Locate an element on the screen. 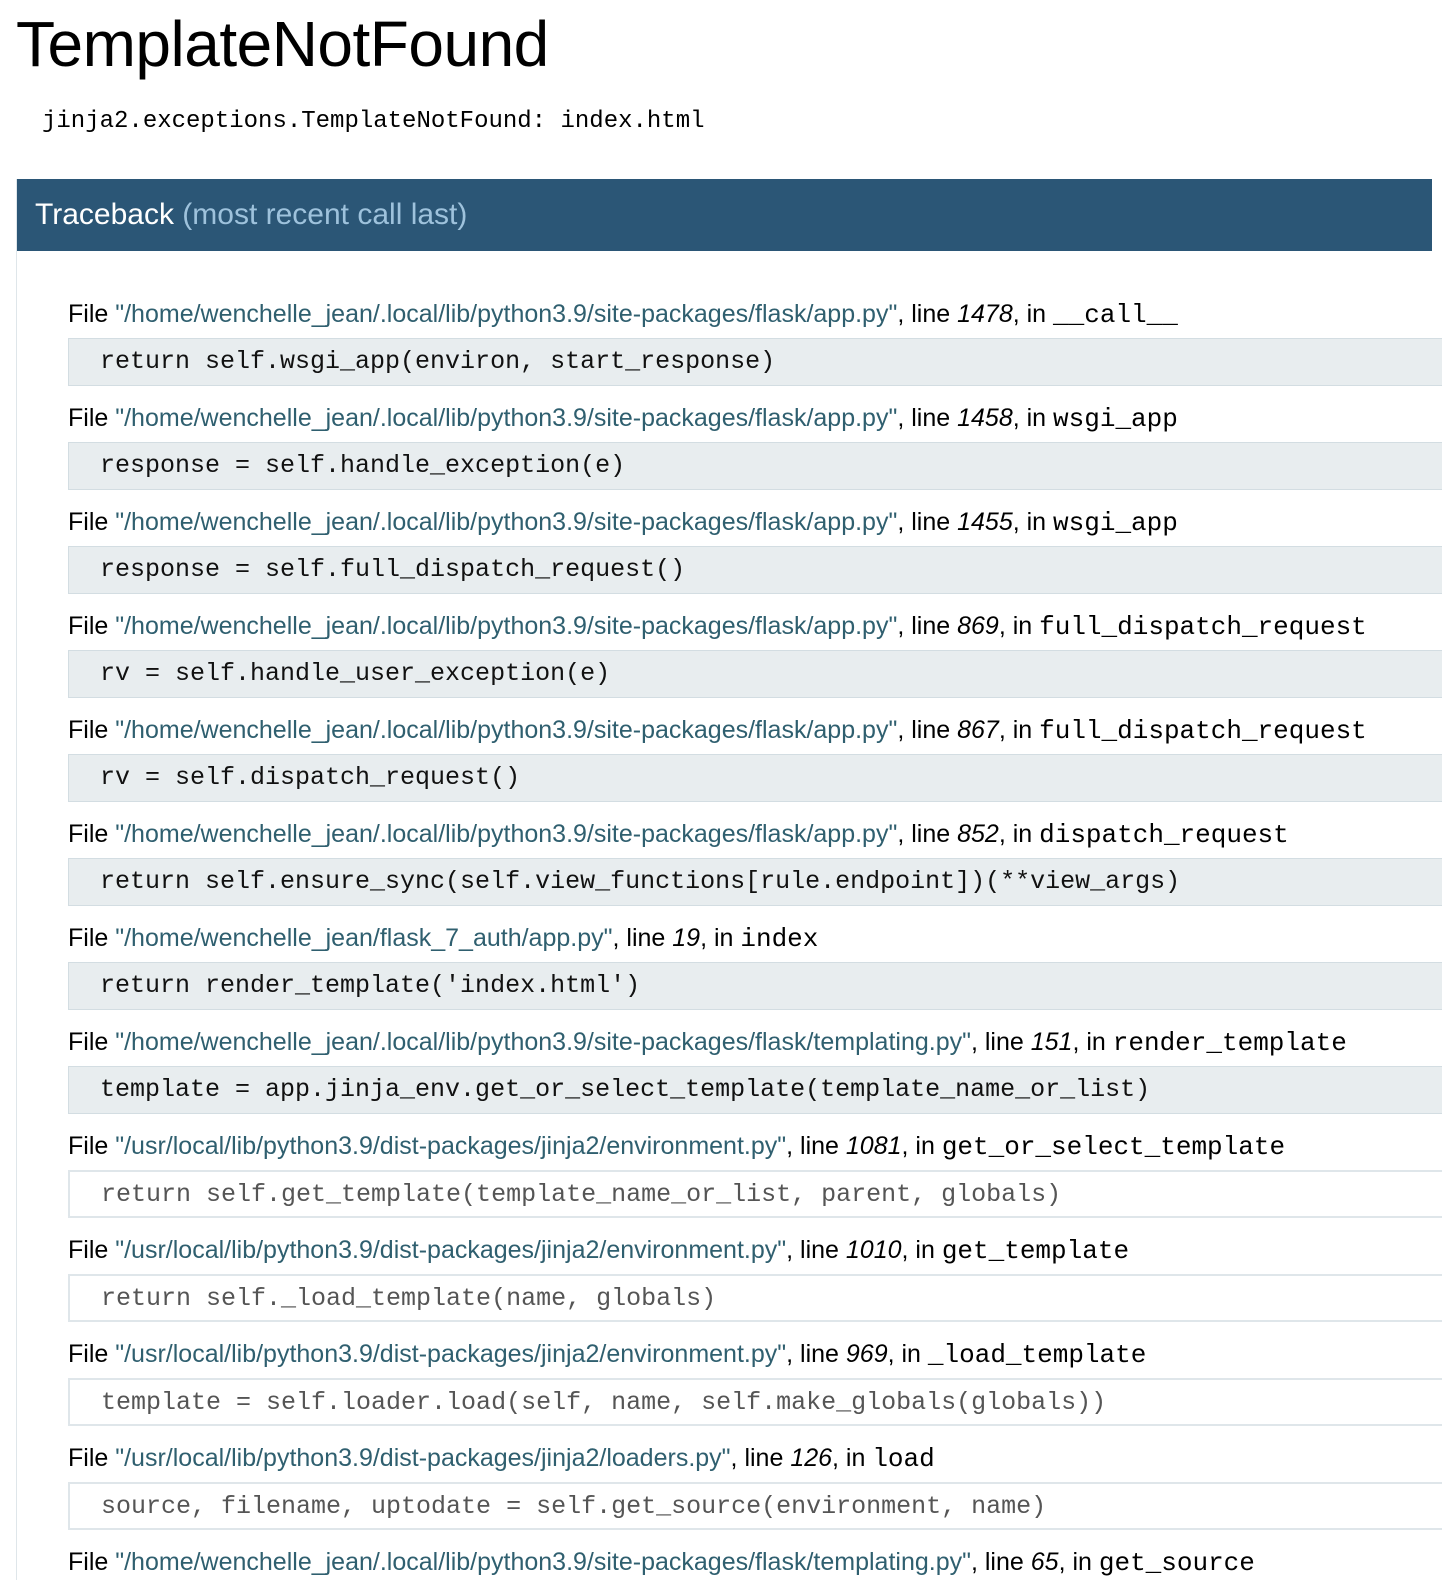 This screenshot has width=1442, height=1580. traceback-subheading: (most recent call last) is located at coordinates (325, 214).